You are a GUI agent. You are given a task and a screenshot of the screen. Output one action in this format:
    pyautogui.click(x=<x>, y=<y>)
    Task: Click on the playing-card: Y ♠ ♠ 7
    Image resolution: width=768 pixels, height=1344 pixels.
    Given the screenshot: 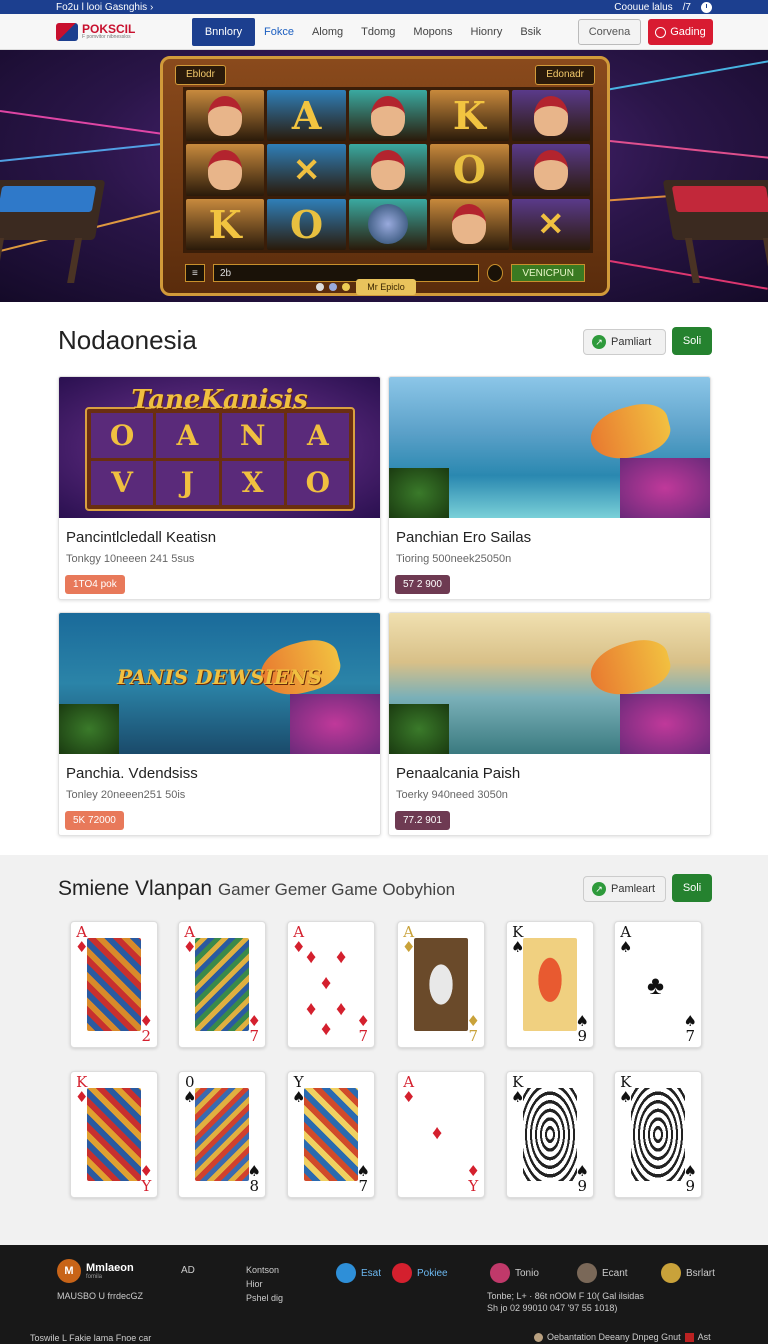 What is the action you would take?
    pyautogui.click(x=331, y=1134)
    